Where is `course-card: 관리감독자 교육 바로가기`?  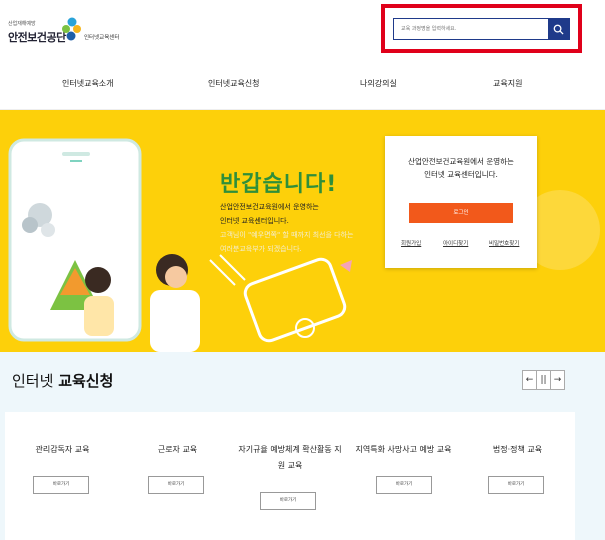
course-card: 관리감독자 교육 바로가기 is located at coordinates (62, 476).